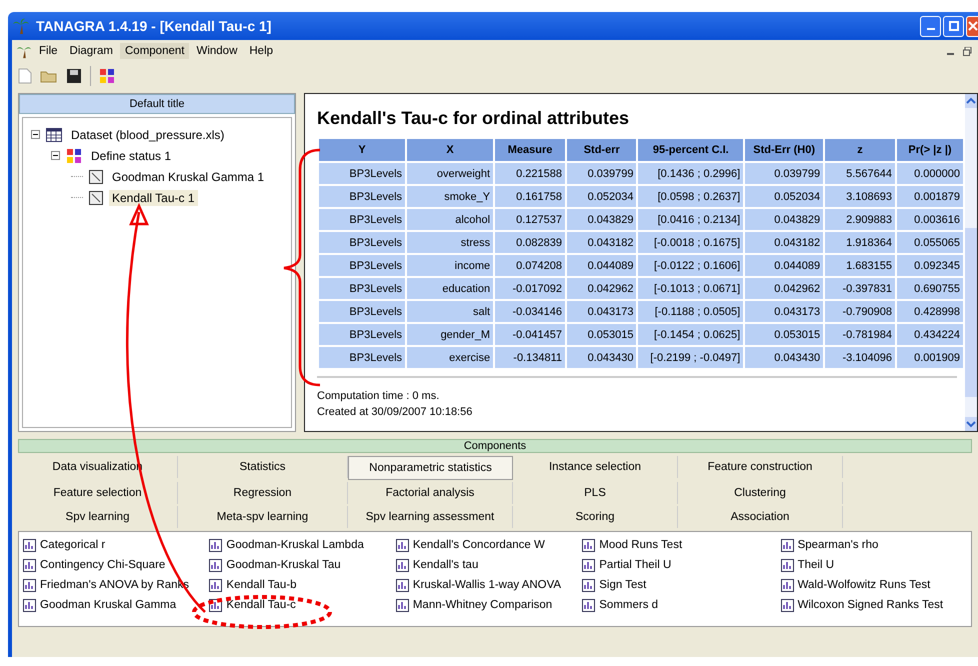 The image size is (978, 666). I want to click on method-list-entry: Mood Runs Test, so click(640, 545).